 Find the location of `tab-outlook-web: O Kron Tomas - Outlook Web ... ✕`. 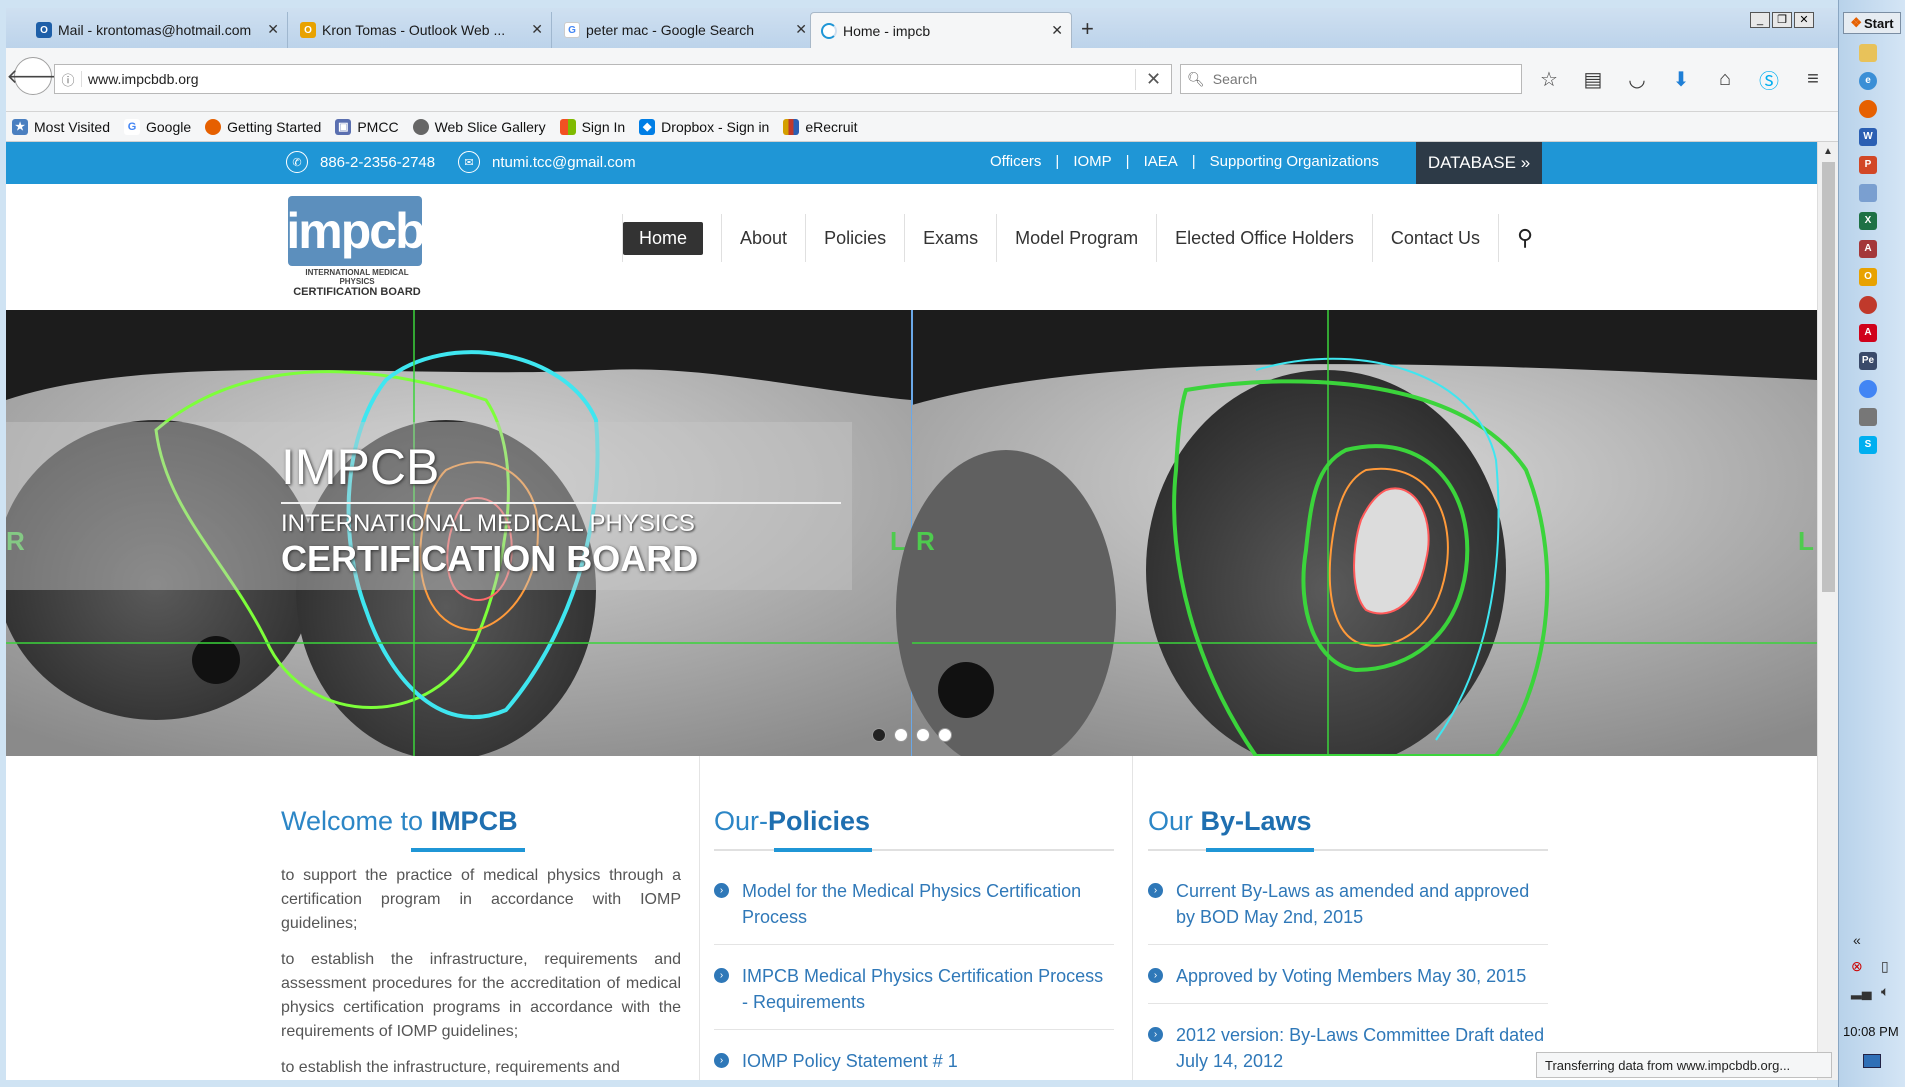

tab-outlook-web: O Kron Tomas - Outlook Web ... ✕ is located at coordinates (421, 30).